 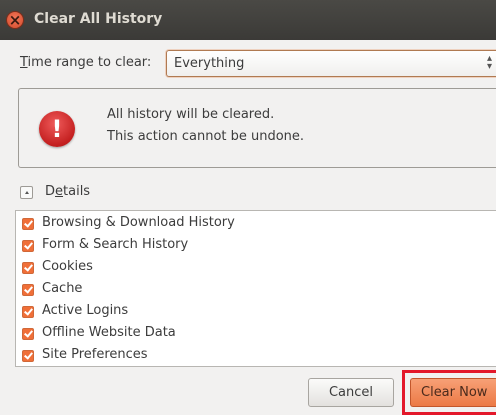 What do you see at coordinates (209, 63) in the screenshot?
I see `time-range-value: Everything` at bounding box center [209, 63].